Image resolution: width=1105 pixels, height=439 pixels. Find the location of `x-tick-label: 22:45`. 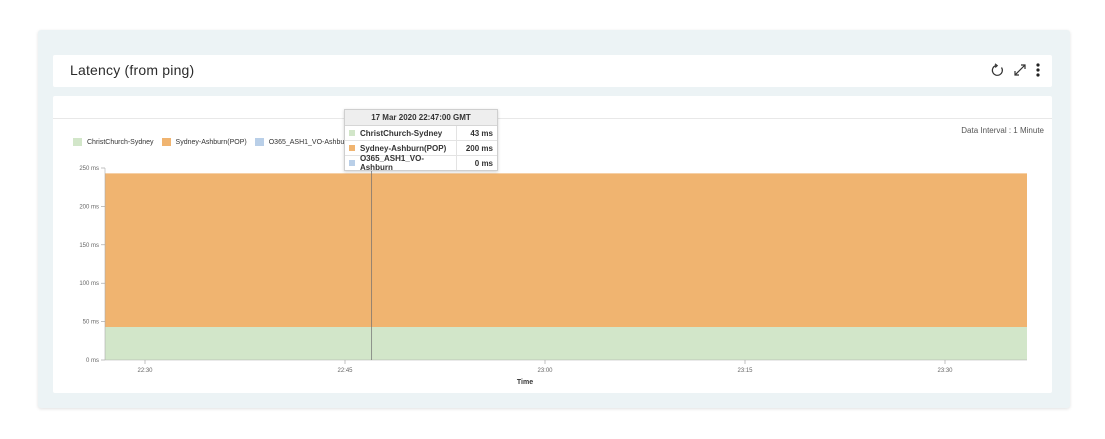

x-tick-label: 22:45 is located at coordinates (345, 371).